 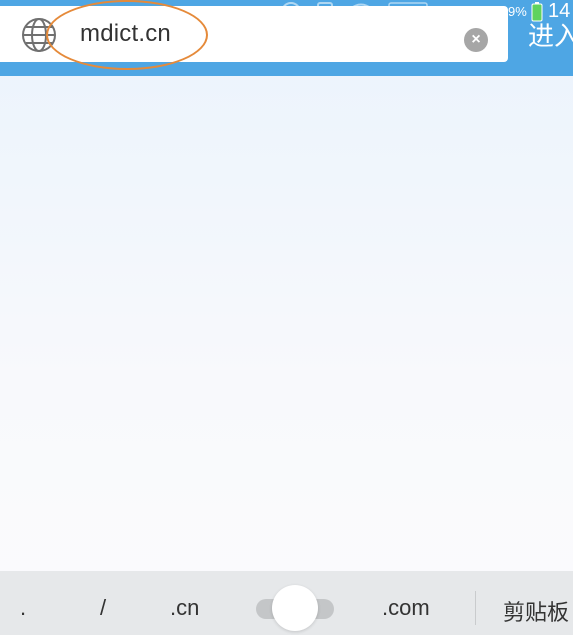 What do you see at coordinates (184, 608) in the screenshot?
I see `suggestion-cn: .cn` at bounding box center [184, 608].